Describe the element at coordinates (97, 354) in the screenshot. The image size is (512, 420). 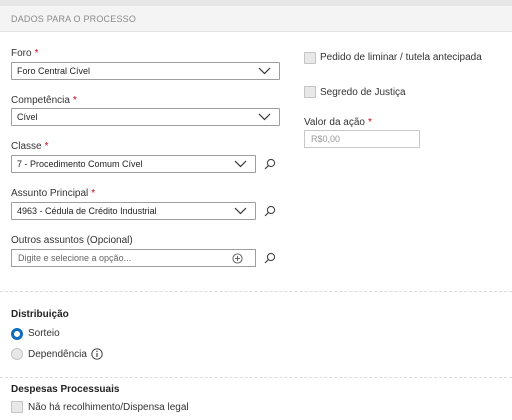
I see `info-icon` at that location.